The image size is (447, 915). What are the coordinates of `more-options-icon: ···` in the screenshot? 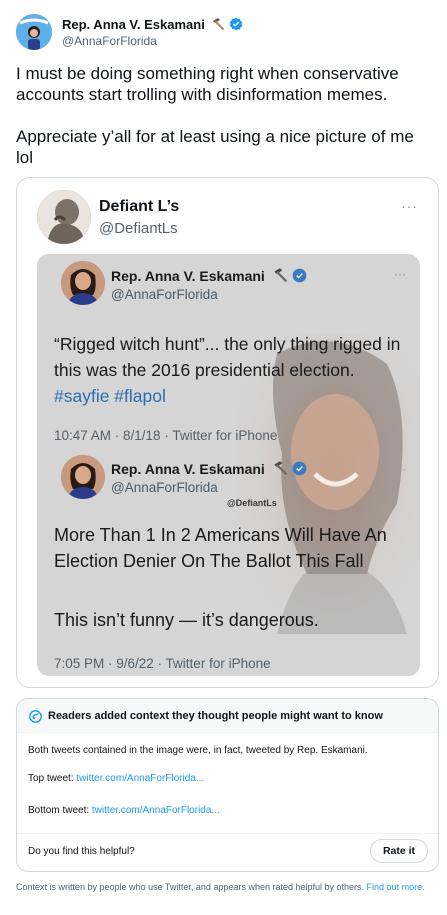 It's located at (409, 206).